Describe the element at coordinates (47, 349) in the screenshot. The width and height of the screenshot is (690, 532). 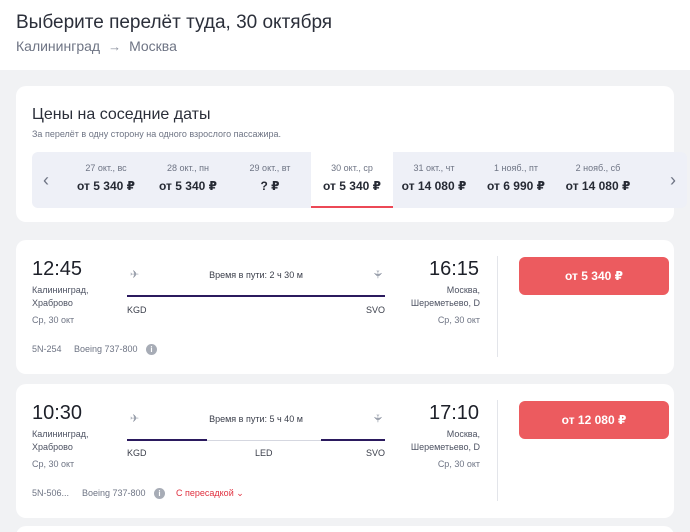
I see `flight-number: 5N-254` at that location.